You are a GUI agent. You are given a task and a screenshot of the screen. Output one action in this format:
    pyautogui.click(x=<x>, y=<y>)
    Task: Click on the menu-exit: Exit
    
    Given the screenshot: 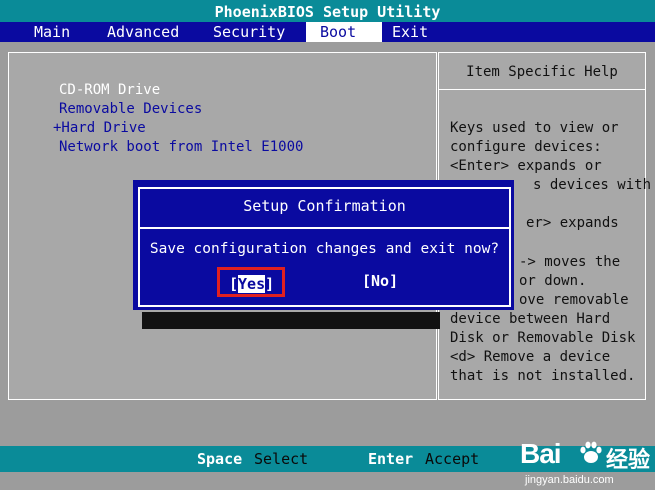 What is the action you would take?
    pyautogui.click(x=410, y=32)
    